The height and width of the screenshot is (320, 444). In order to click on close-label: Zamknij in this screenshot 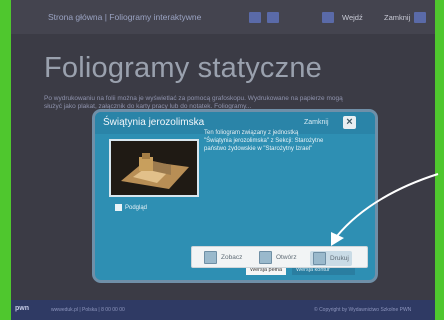, I will do `click(397, 17)`.